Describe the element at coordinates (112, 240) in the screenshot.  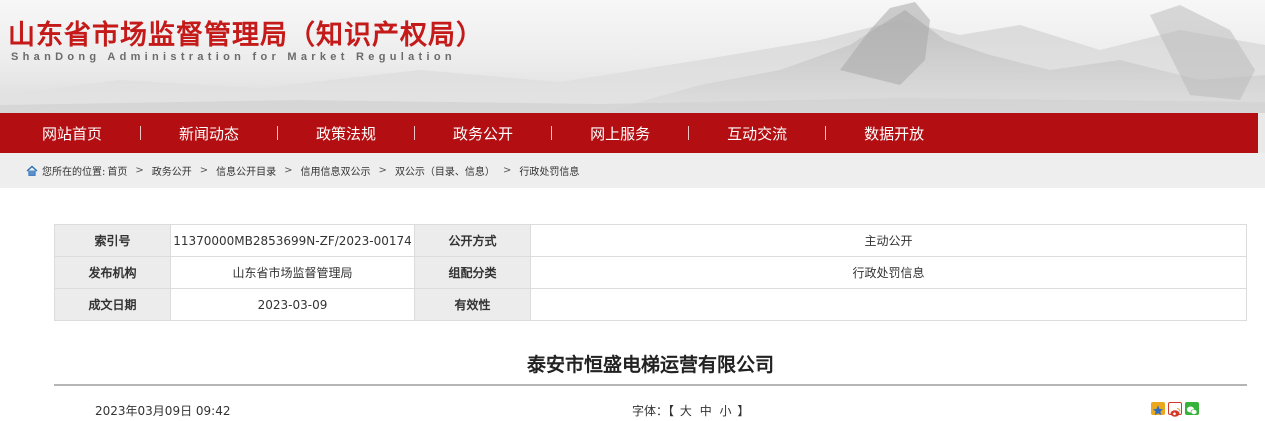
I see `index-number-label: 索引号` at that location.